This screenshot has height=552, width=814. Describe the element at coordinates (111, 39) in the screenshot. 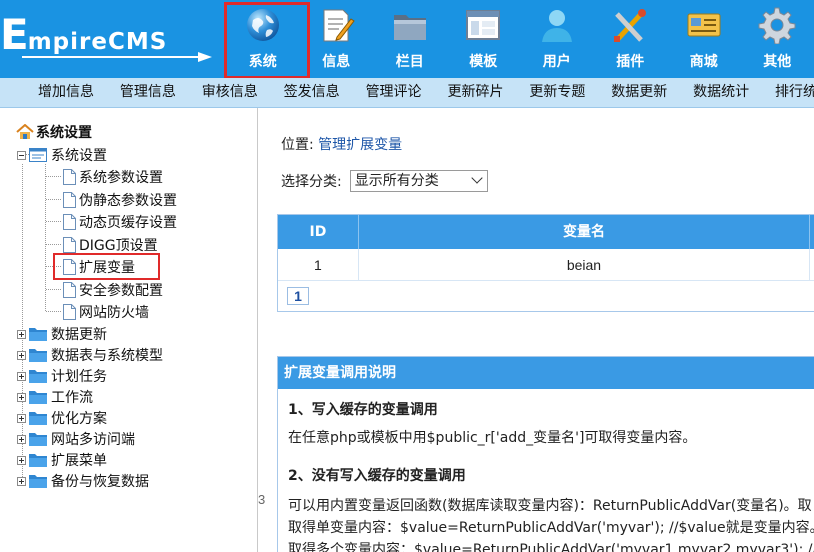

I see `empirecms-logo: EmpireCMS` at that location.